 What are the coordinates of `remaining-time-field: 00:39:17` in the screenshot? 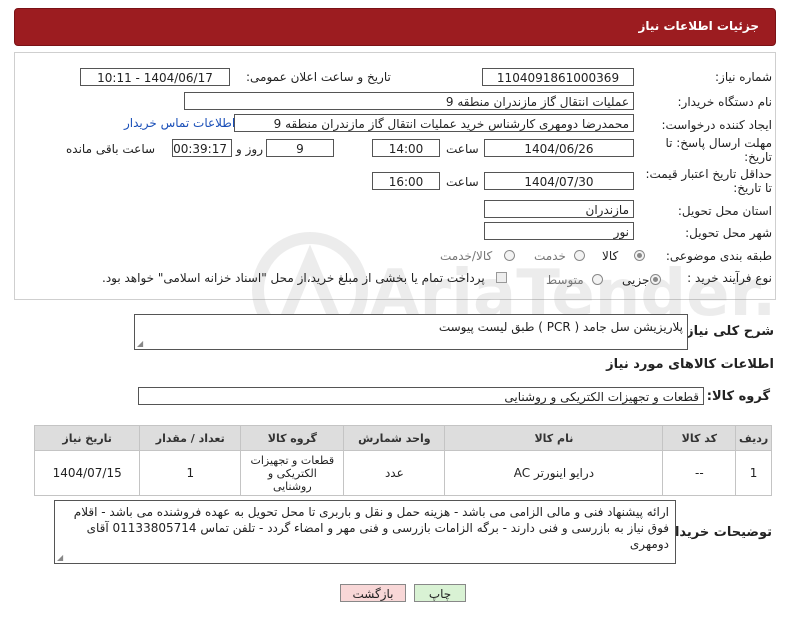 It's located at (202, 148).